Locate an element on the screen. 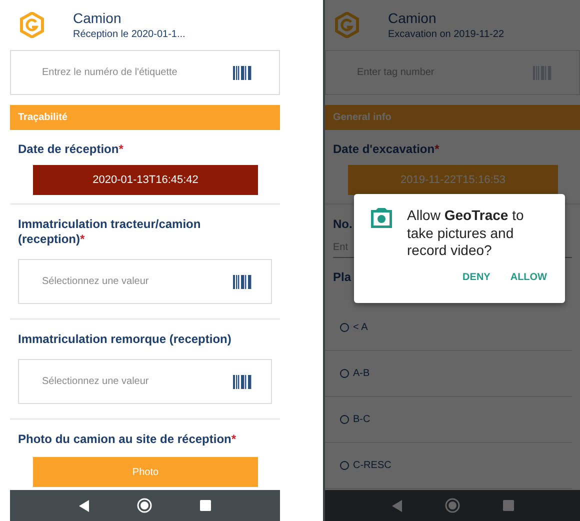 Image resolution: width=580 pixels, height=521 pixels. field-label: Date d'excavation* is located at coordinates (386, 149).